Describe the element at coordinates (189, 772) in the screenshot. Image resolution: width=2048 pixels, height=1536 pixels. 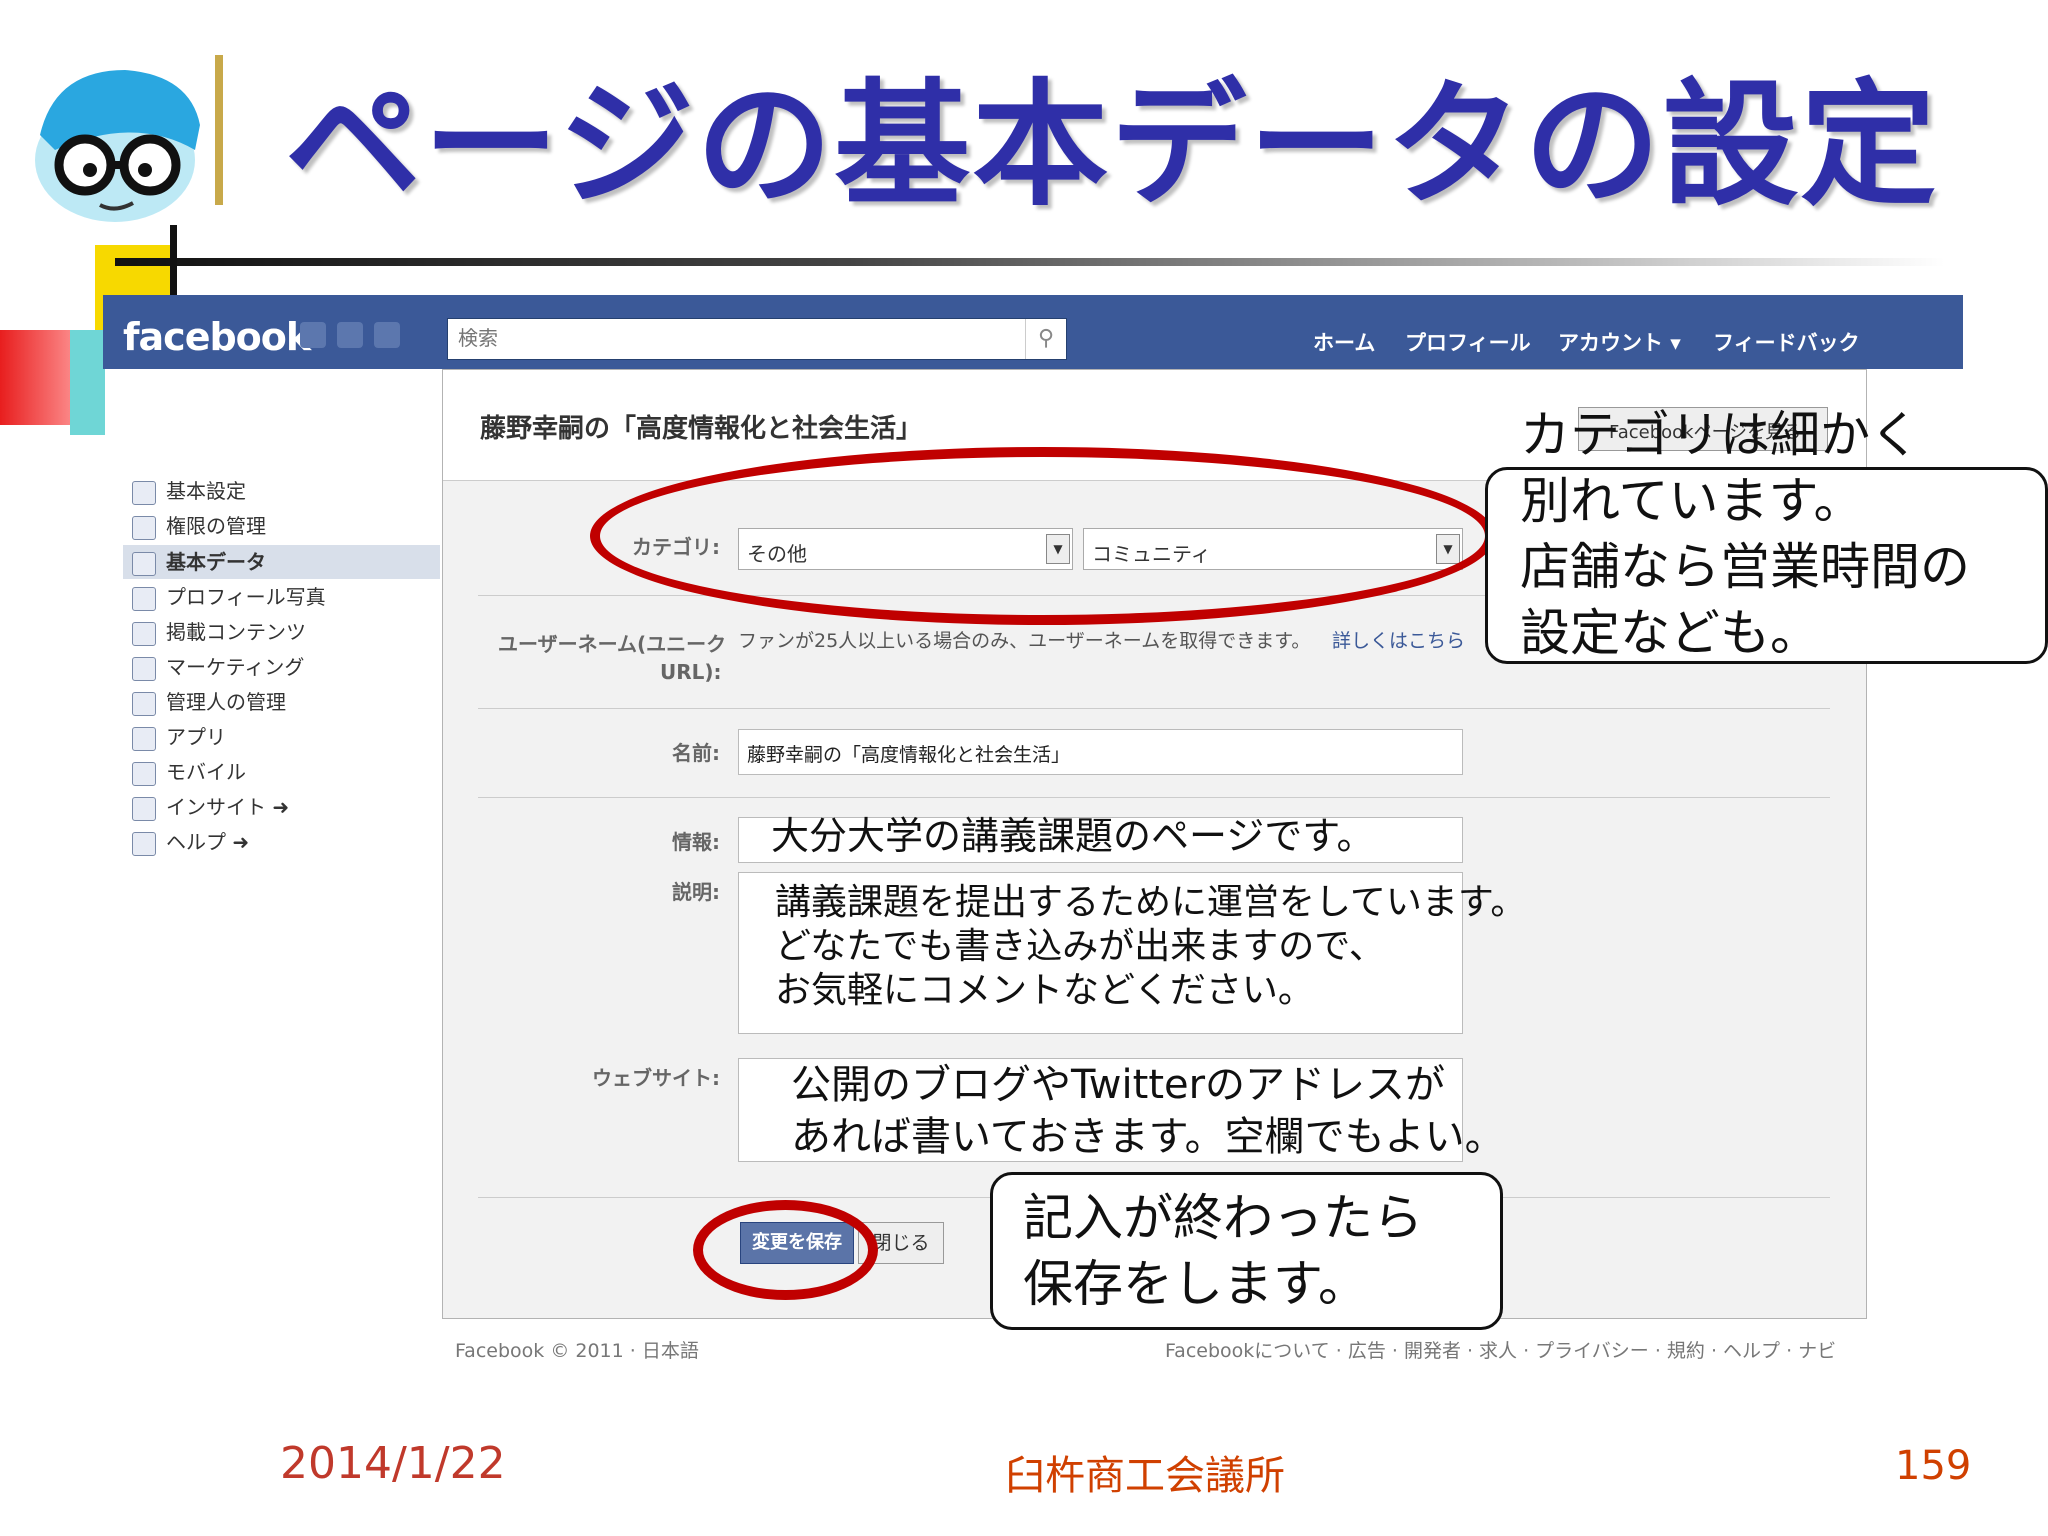
I see `sidebar-item-mobile: モバイル` at that location.